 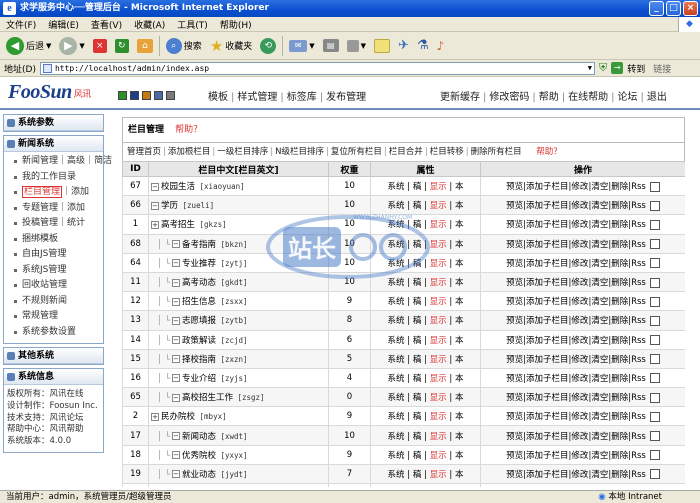 What do you see at coordinates (80, 192) in the screenshot?
I see `sidebar-item-sublink: 添加` at bounding box center [80, 192].